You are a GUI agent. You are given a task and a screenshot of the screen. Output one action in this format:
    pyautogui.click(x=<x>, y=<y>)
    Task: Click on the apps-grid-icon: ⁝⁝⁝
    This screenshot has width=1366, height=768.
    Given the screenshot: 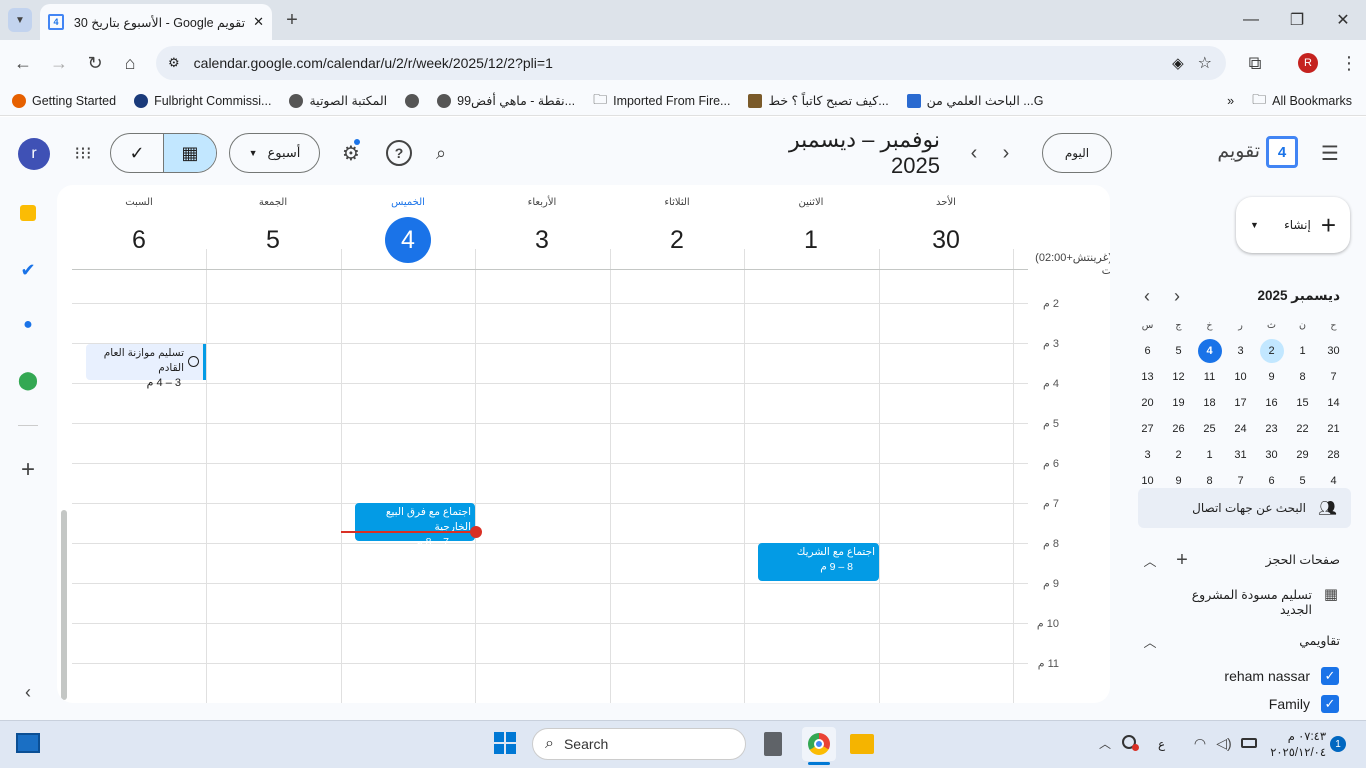 What is the action you would take?
    pyautogui.click(x=83, y=153)
    